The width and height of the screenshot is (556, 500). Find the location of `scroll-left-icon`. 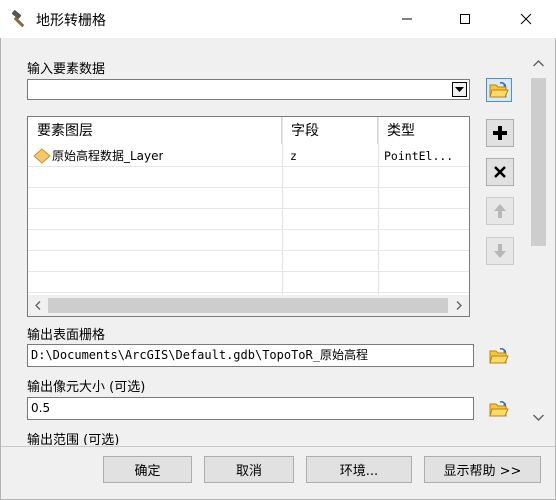

scroll-left-icon is located at coordinates (38, 305).